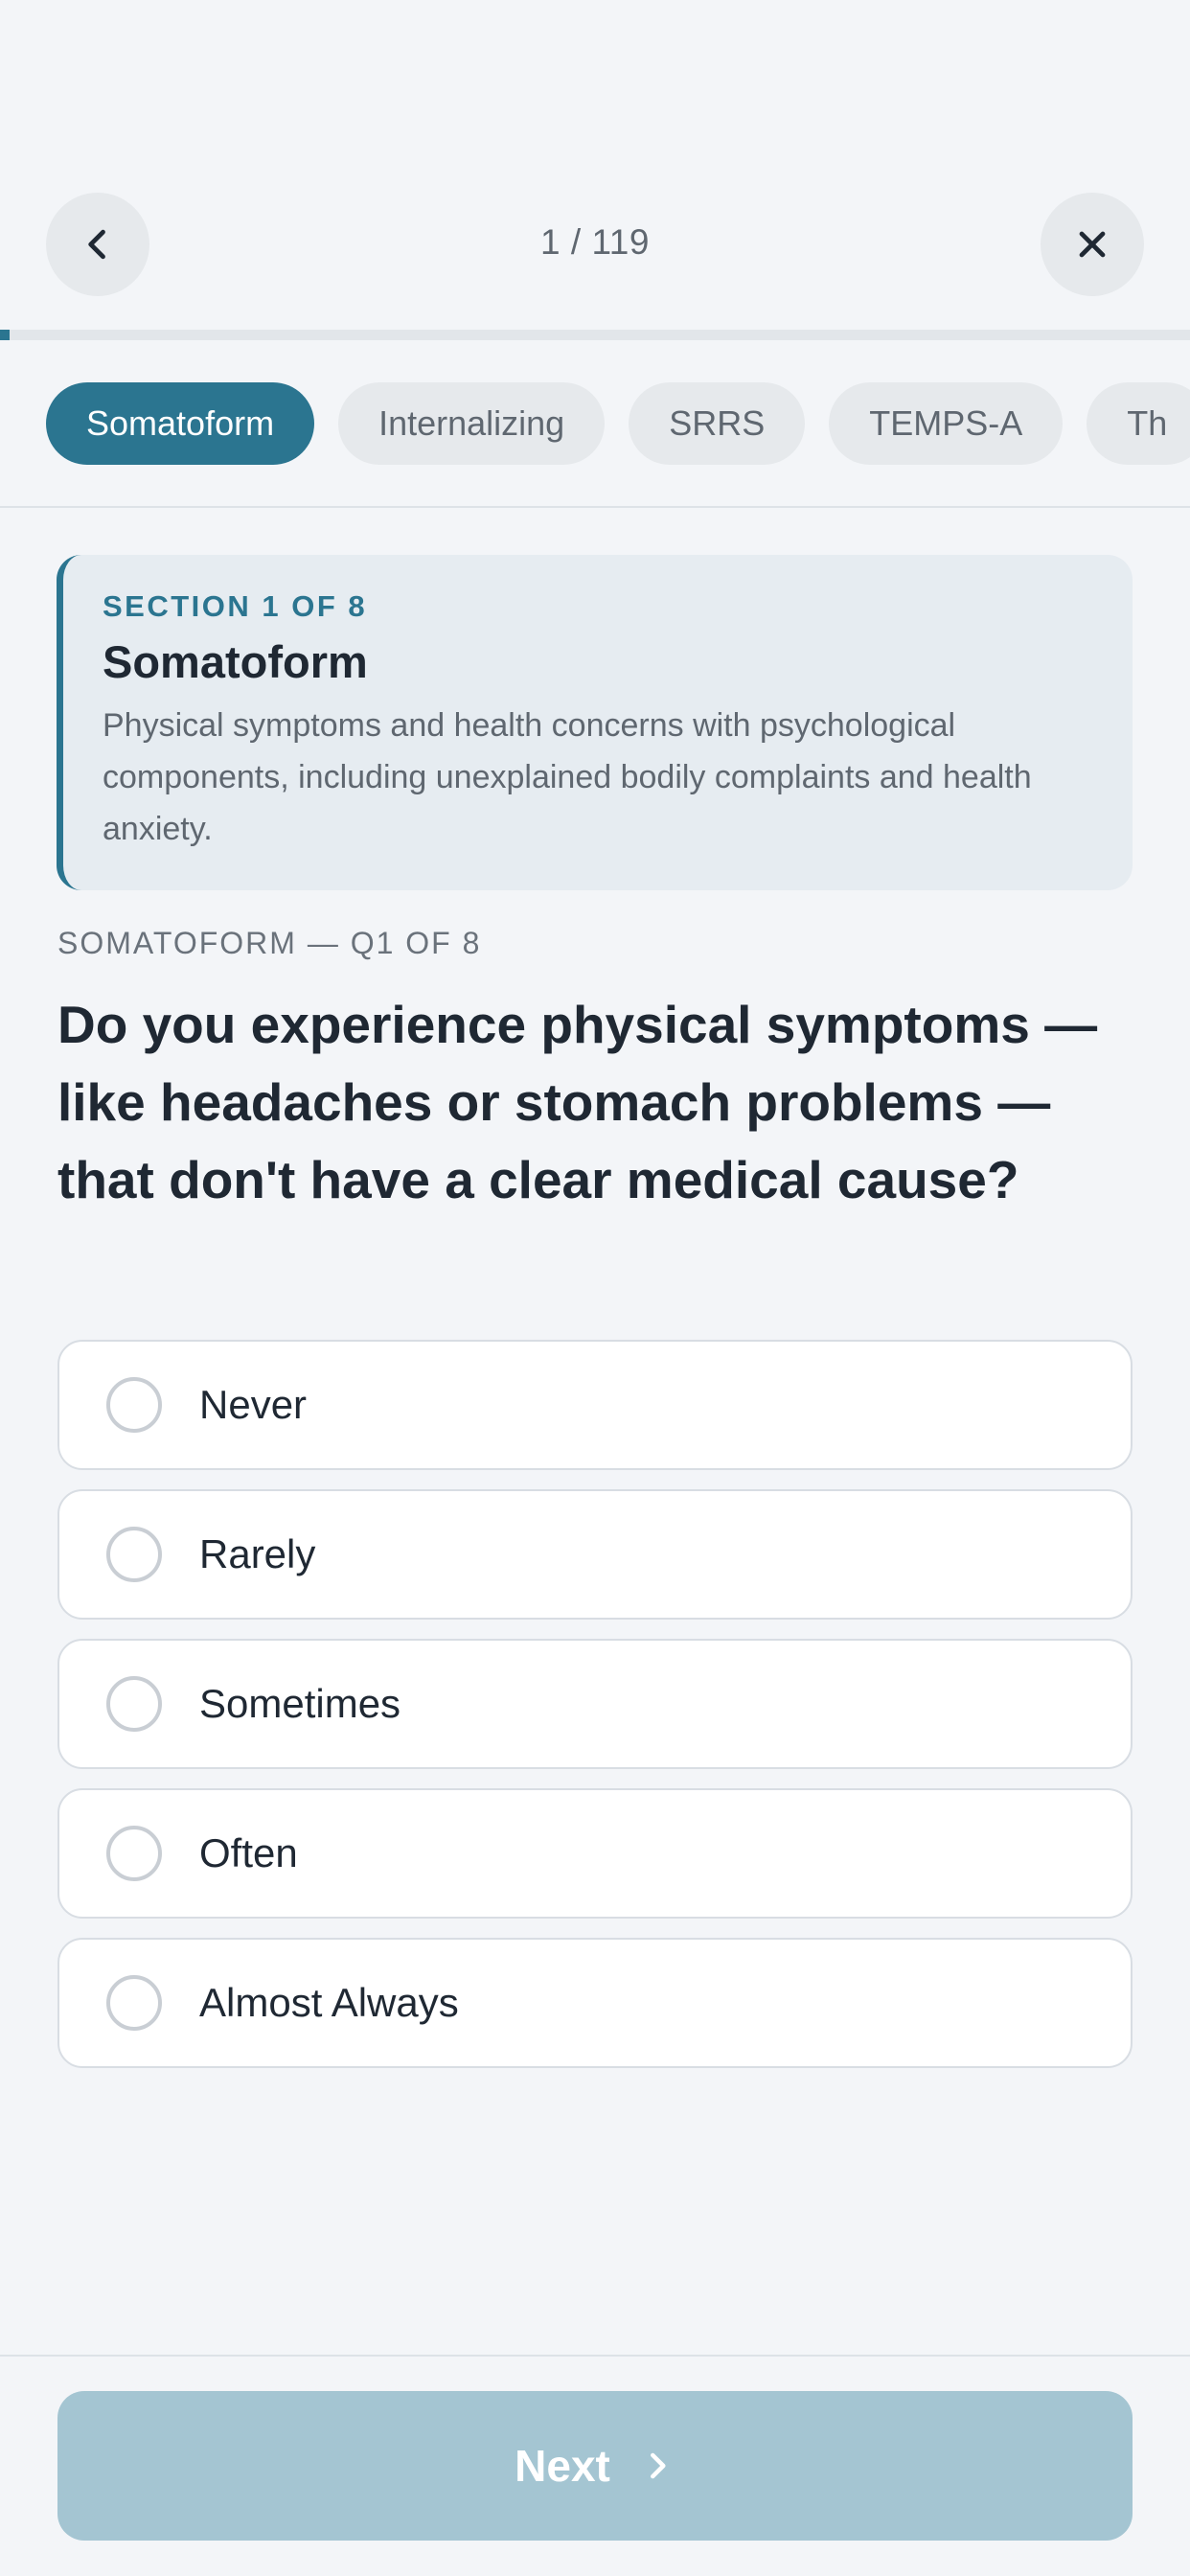  What do you see at coordinates (257, 1553) in the screenshot?
I see `option-label: Rarely` at bounding box center [257, 1553].